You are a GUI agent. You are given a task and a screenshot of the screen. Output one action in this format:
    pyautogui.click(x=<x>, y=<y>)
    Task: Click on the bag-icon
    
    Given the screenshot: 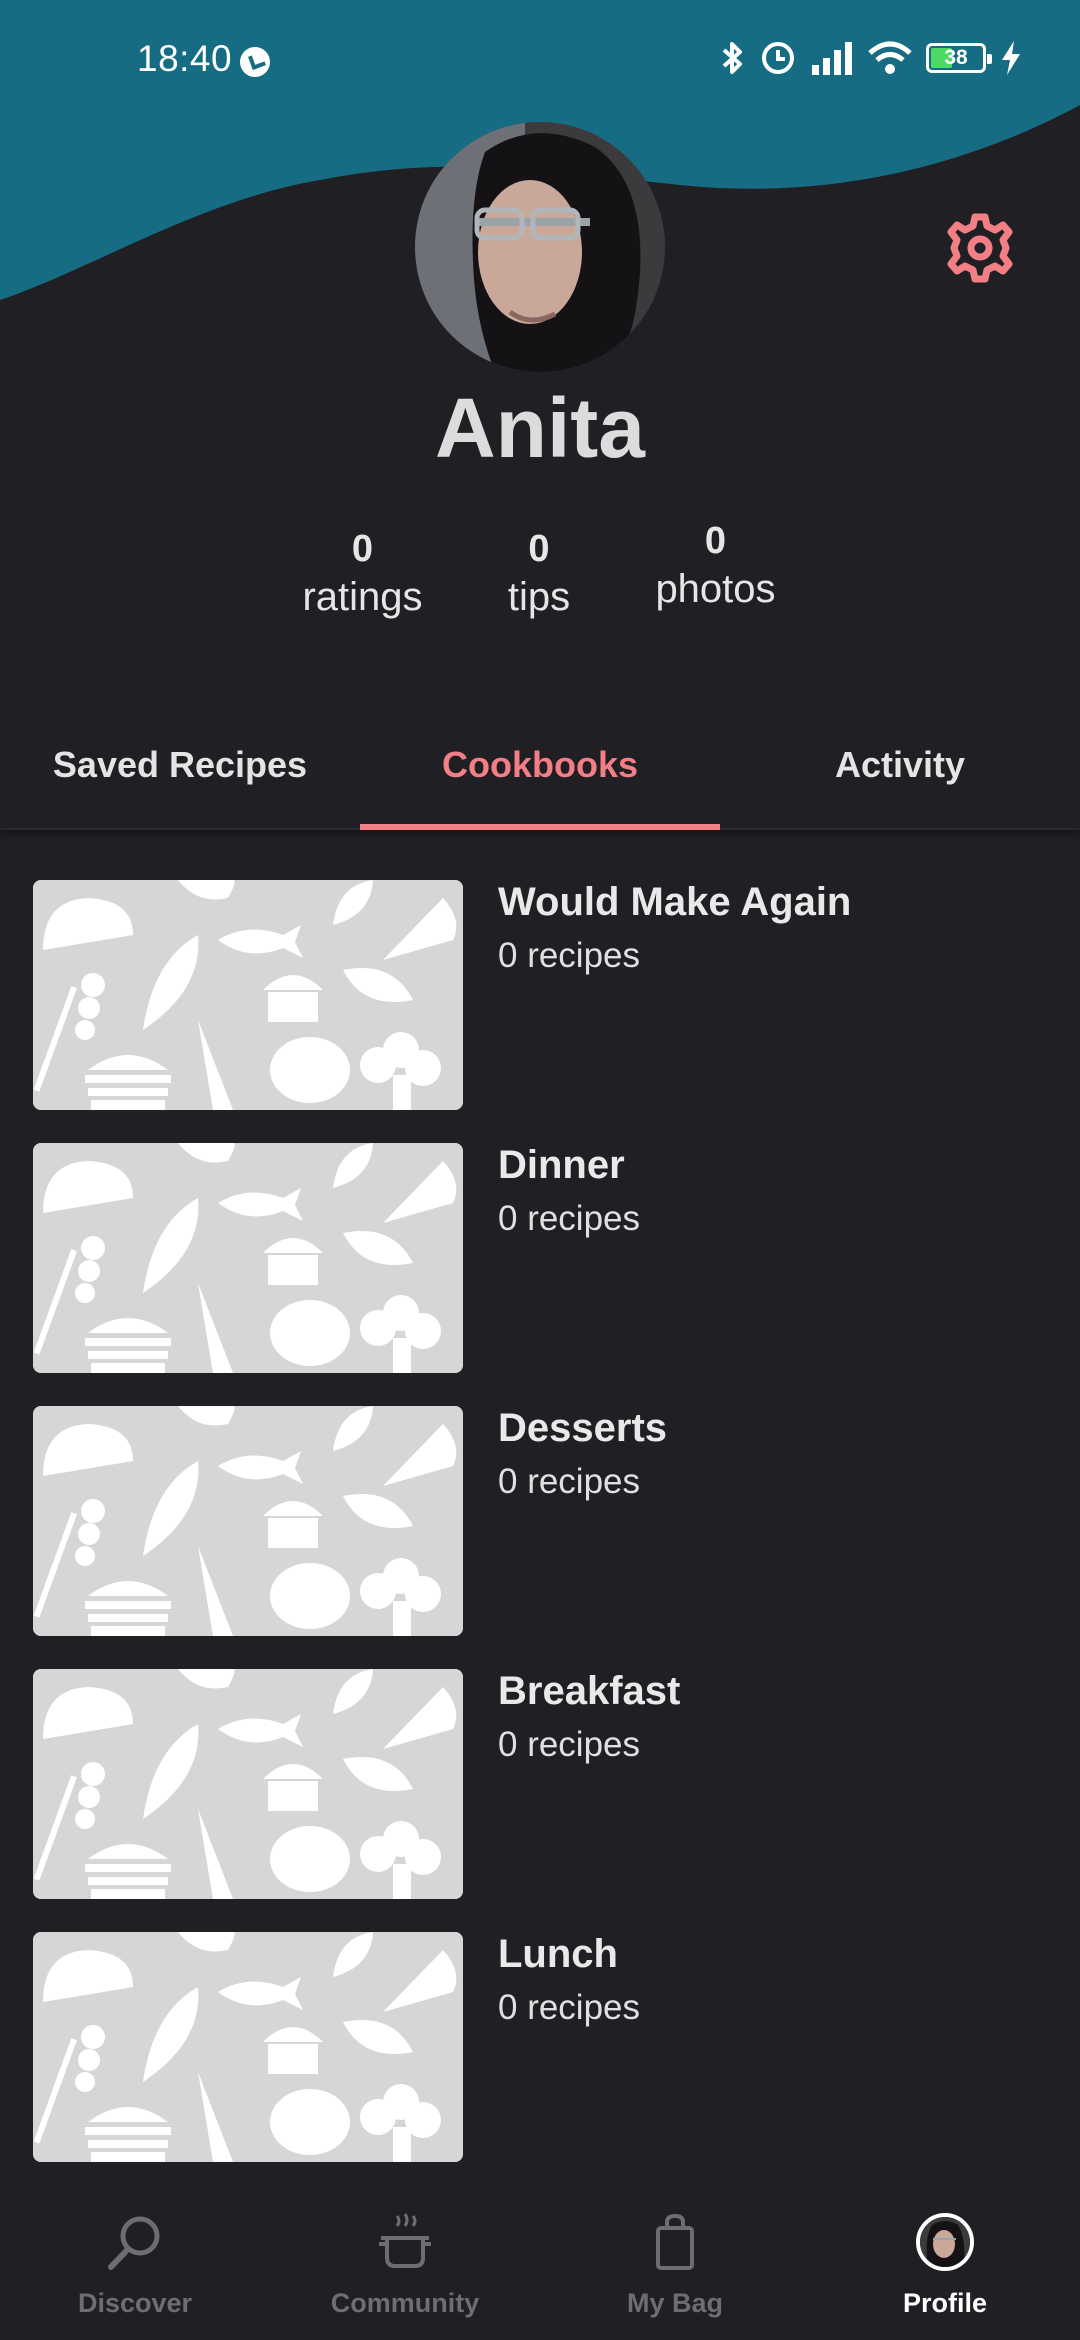 What is the action you would take?
    pyautogui.click(x=675, y=2242)
    